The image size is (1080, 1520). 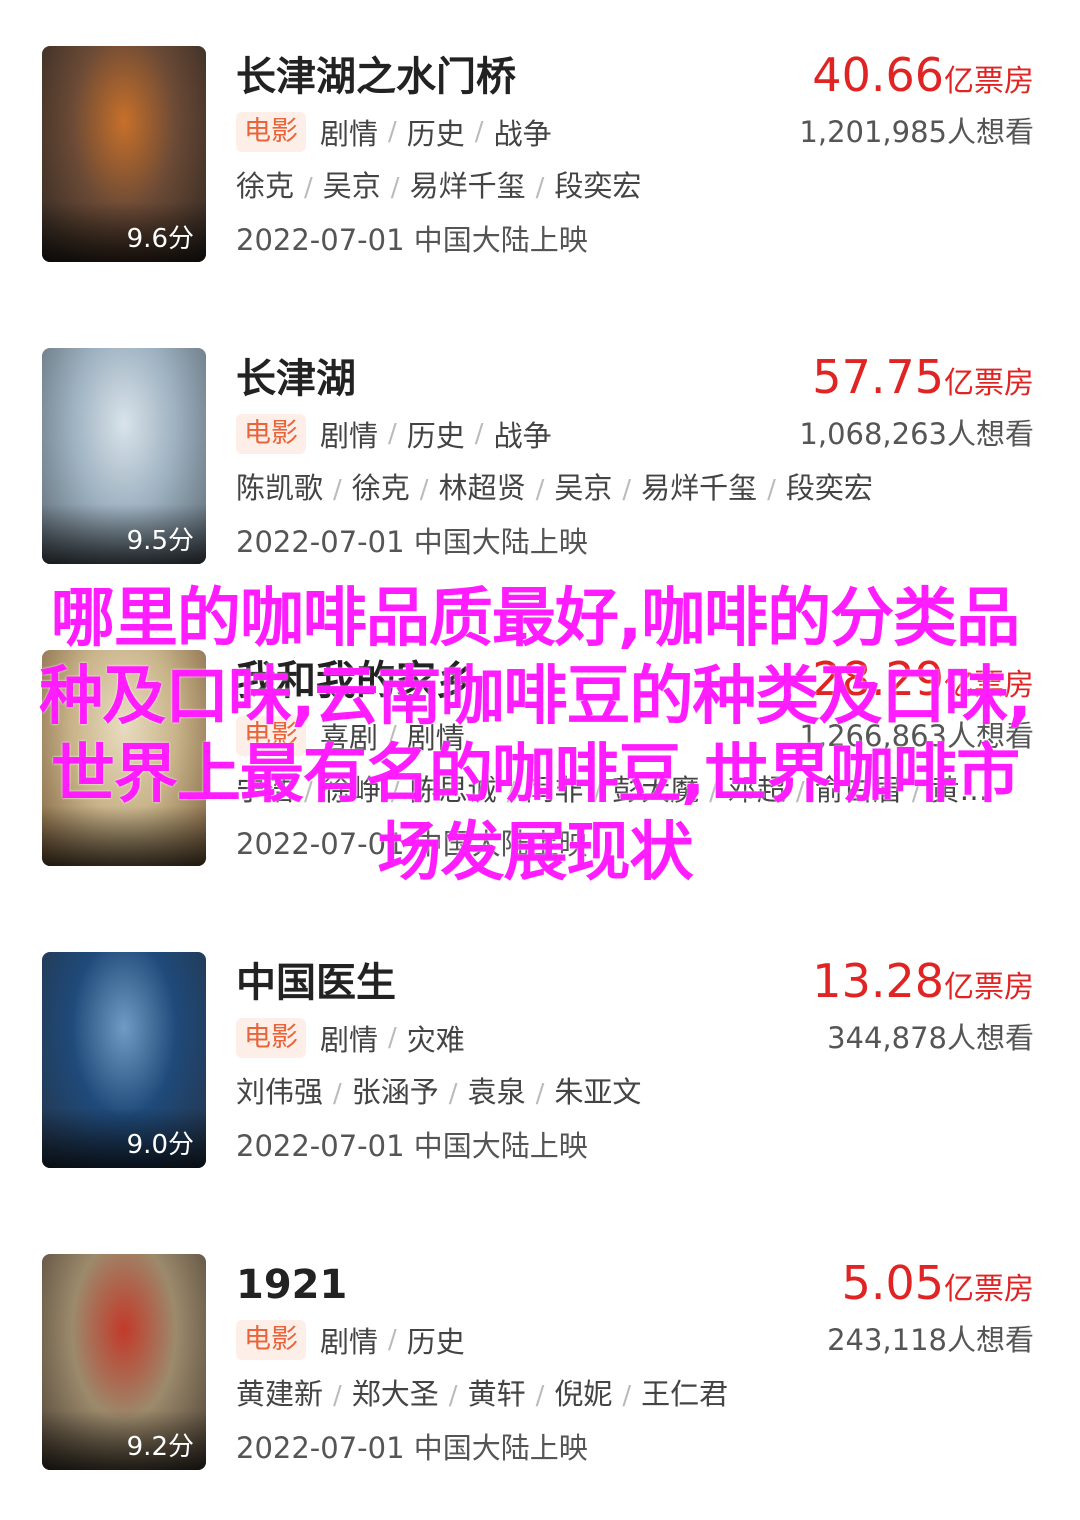 What do you see at coordinates (160, 239) in the screenshot?
I see `rating-score: 9.6分` at bounding box center [160, 239].